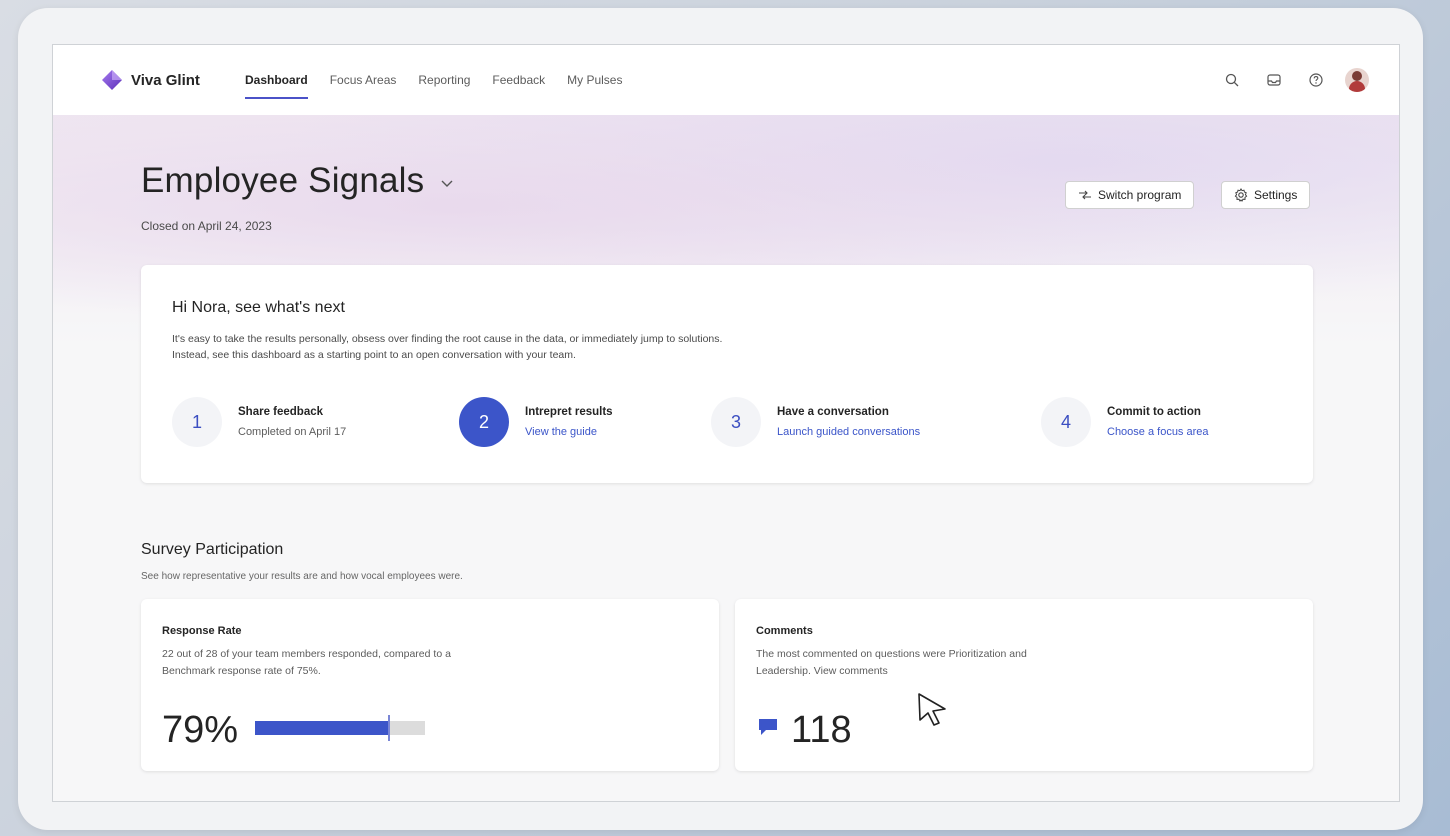 This screenshot has height=836, width=1450. Describe the element at coordinates (569, 432) in the screenshot. I see `view-guide-link: View the guide` at that location.